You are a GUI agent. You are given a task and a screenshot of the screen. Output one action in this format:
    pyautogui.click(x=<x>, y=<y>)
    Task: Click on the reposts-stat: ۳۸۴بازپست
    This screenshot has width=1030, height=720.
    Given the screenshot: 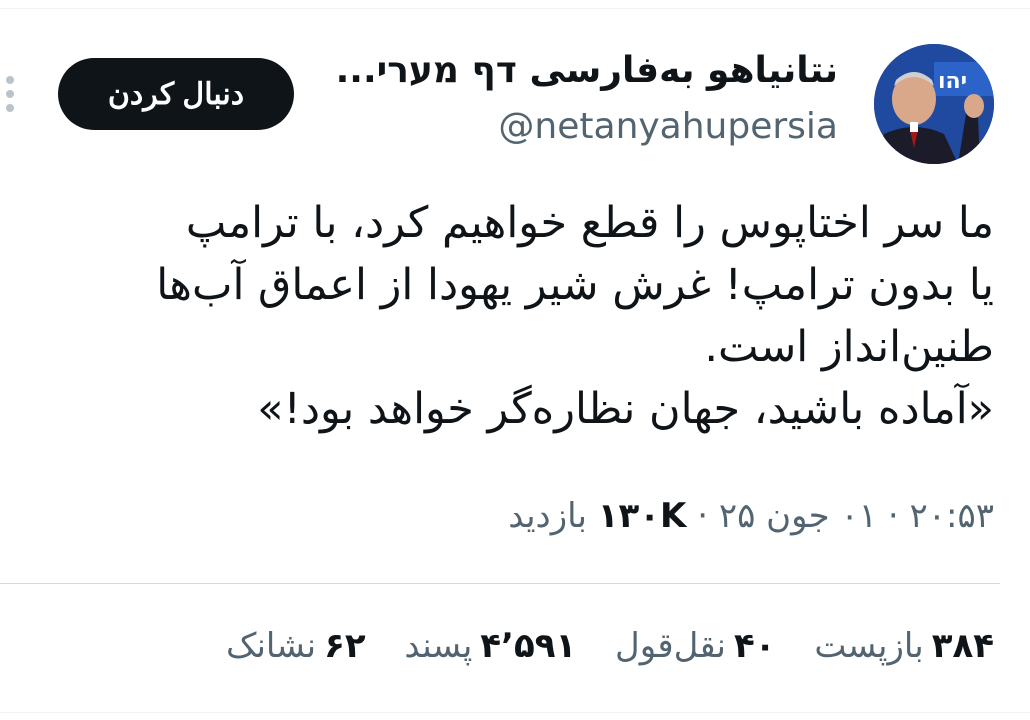 What is the action you would take?
    pyautogui.click(x=904, y=646)
    